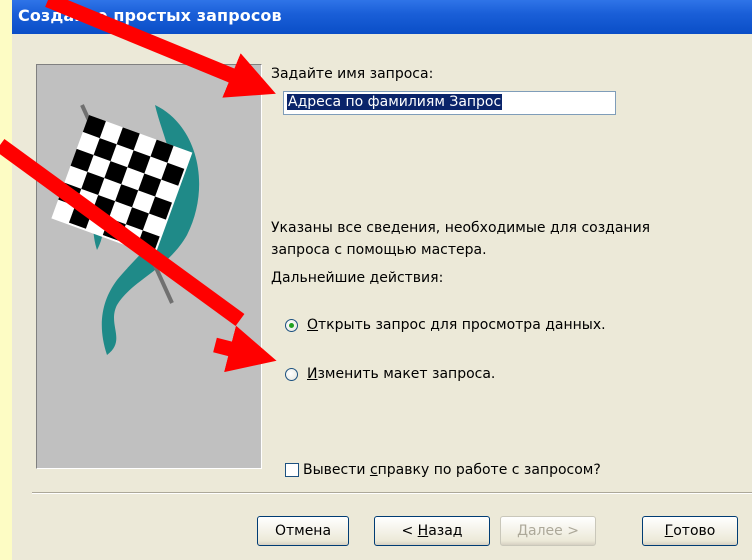  I want to click on arrow-to-name-input, so click(160, 49).